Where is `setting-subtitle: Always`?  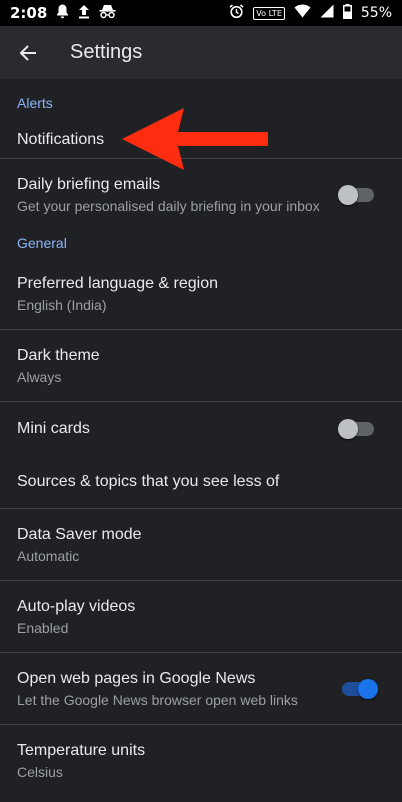
setting-subtitle: Always is located at coordinates (39, 376).